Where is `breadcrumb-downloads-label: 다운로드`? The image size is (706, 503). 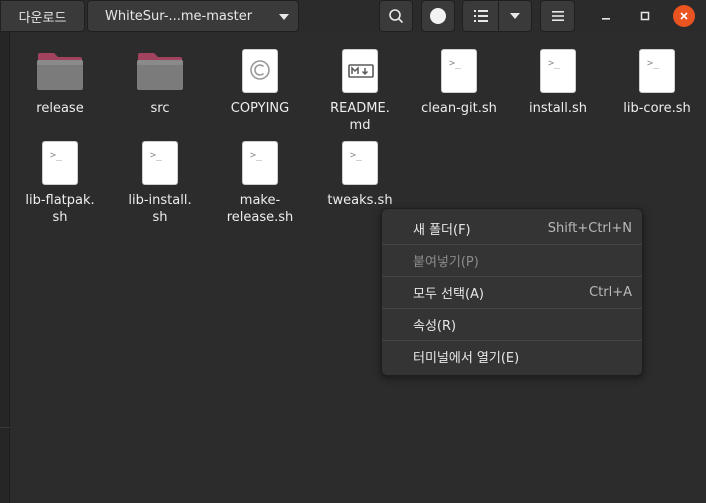
breadcrumb-downloads-label: 다운로드 is located at coordinates (42, 18).